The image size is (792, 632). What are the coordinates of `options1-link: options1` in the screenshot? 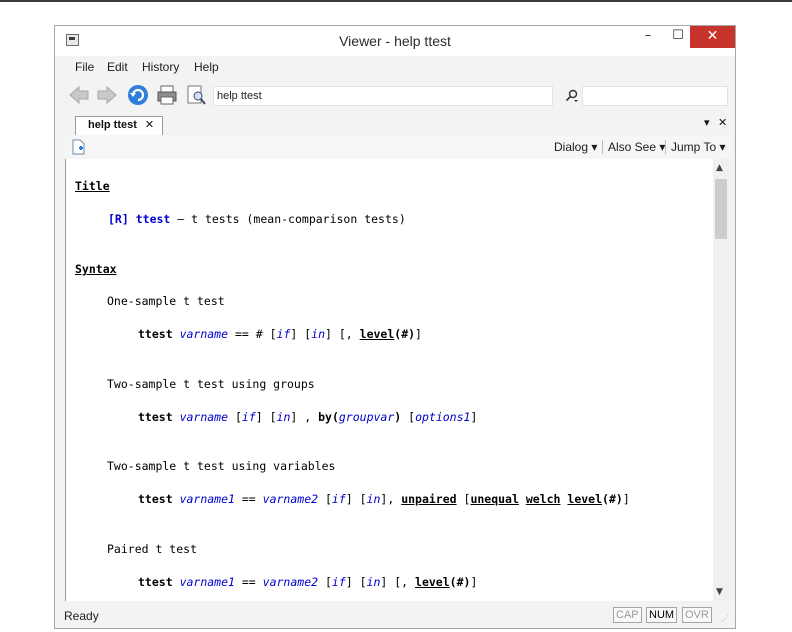 It's located at (442, 417).